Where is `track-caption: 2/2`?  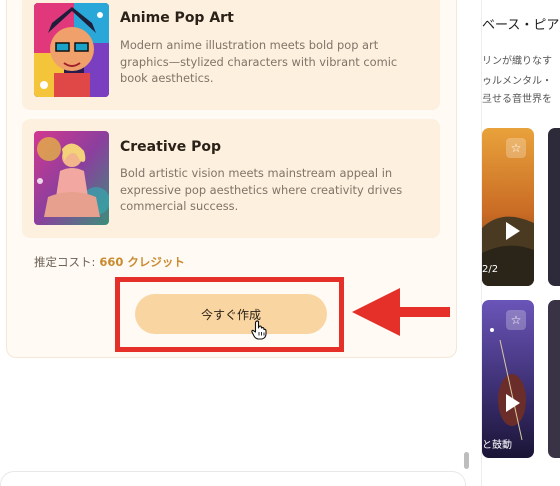
track-caption: 2/2 is located at coordinates (490, 269).